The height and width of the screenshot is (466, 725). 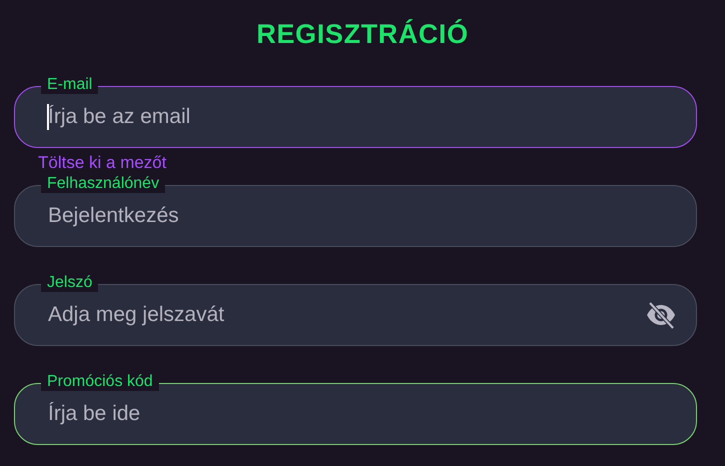 What do you see at coordinates (661, 315) in the screenshot?
I see `eye-off-icon` at bounding box center [661, 315].